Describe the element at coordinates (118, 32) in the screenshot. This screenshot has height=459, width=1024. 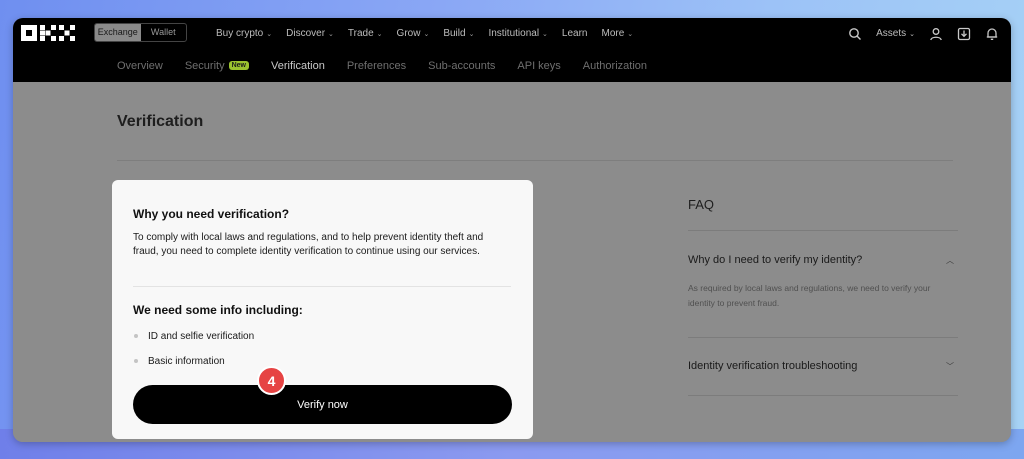
I see `exchange-toggle-option: Exchange` at that location.